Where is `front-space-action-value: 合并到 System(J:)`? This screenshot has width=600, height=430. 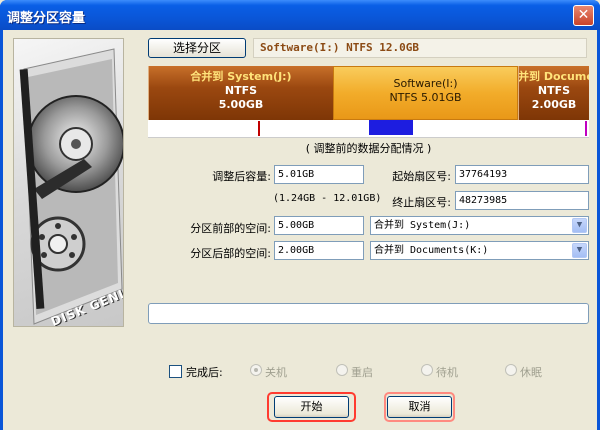
front-space-action-value: 合并到 System(J:) is located at coordinates (422, 225).